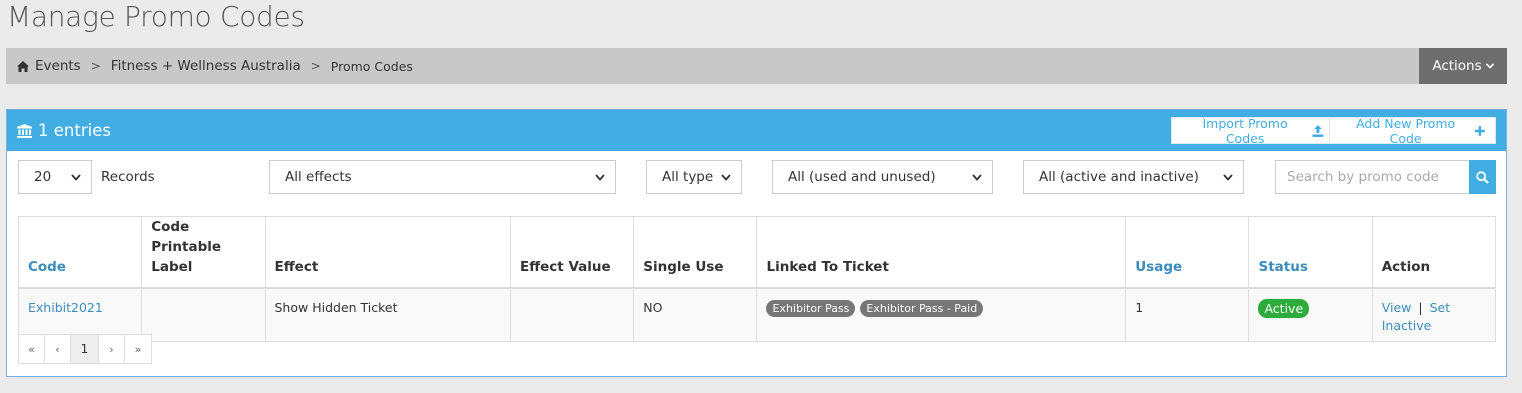 The width and height of the screenshot is (1522, 393). I want to click on breadcrumb-event-name: Fitness + Wellness Australia, so click(206, 66).